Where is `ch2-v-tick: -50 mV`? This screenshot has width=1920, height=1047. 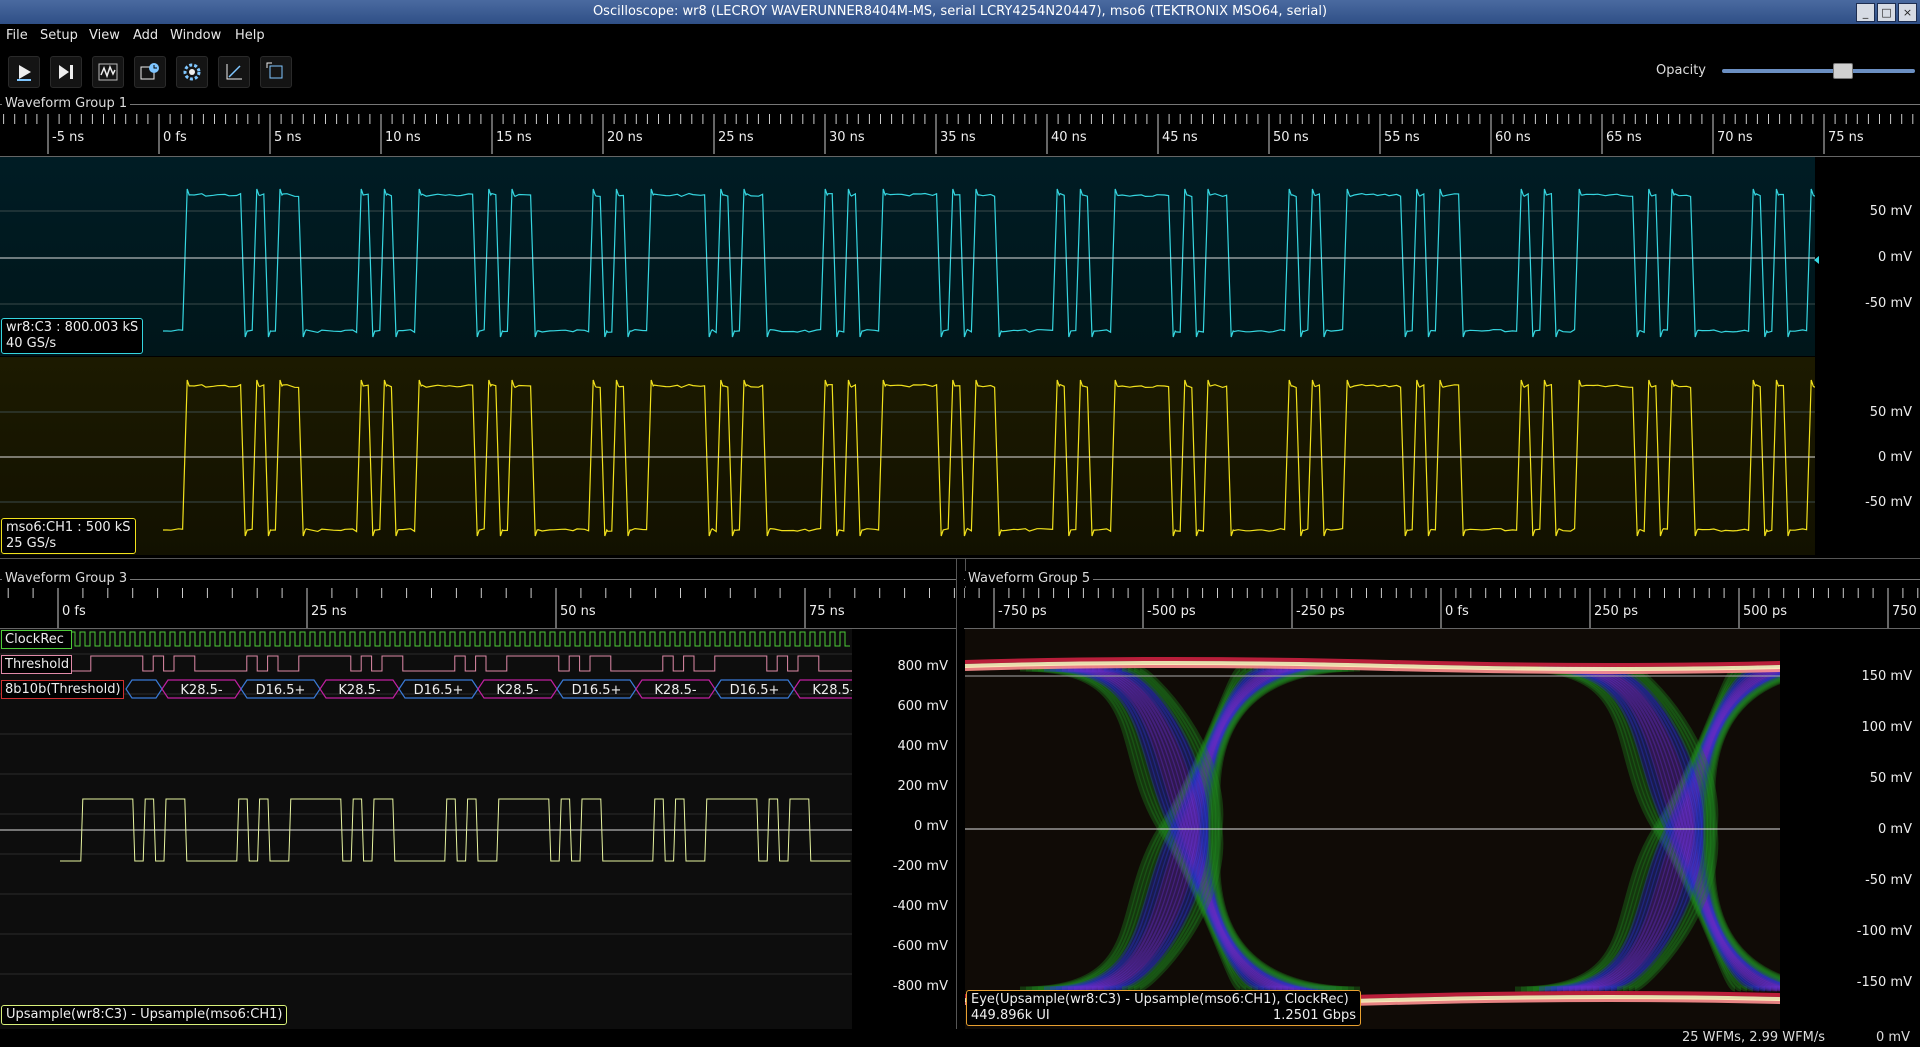
ch2-v-tick: -50 mV is located at coordinates (1888, 502).